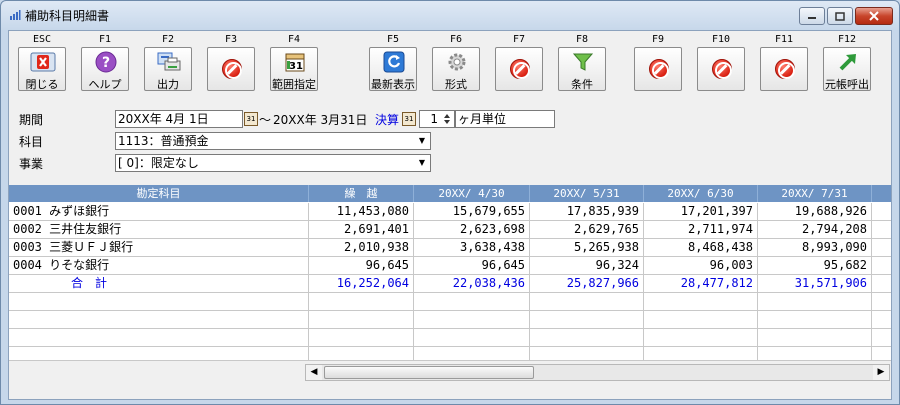 The image size is (900, 405). I want to click on toolbar-f4: F4 31 範囲指定, so click(294, 62).